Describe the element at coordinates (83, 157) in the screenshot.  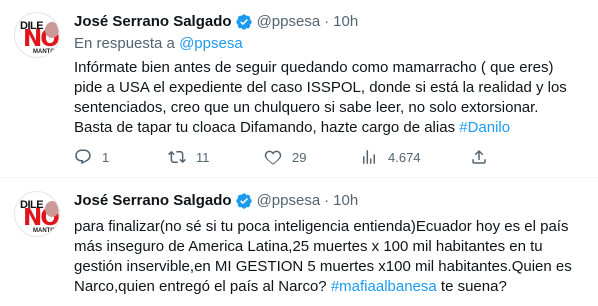
I see `reply-icon` at that location.